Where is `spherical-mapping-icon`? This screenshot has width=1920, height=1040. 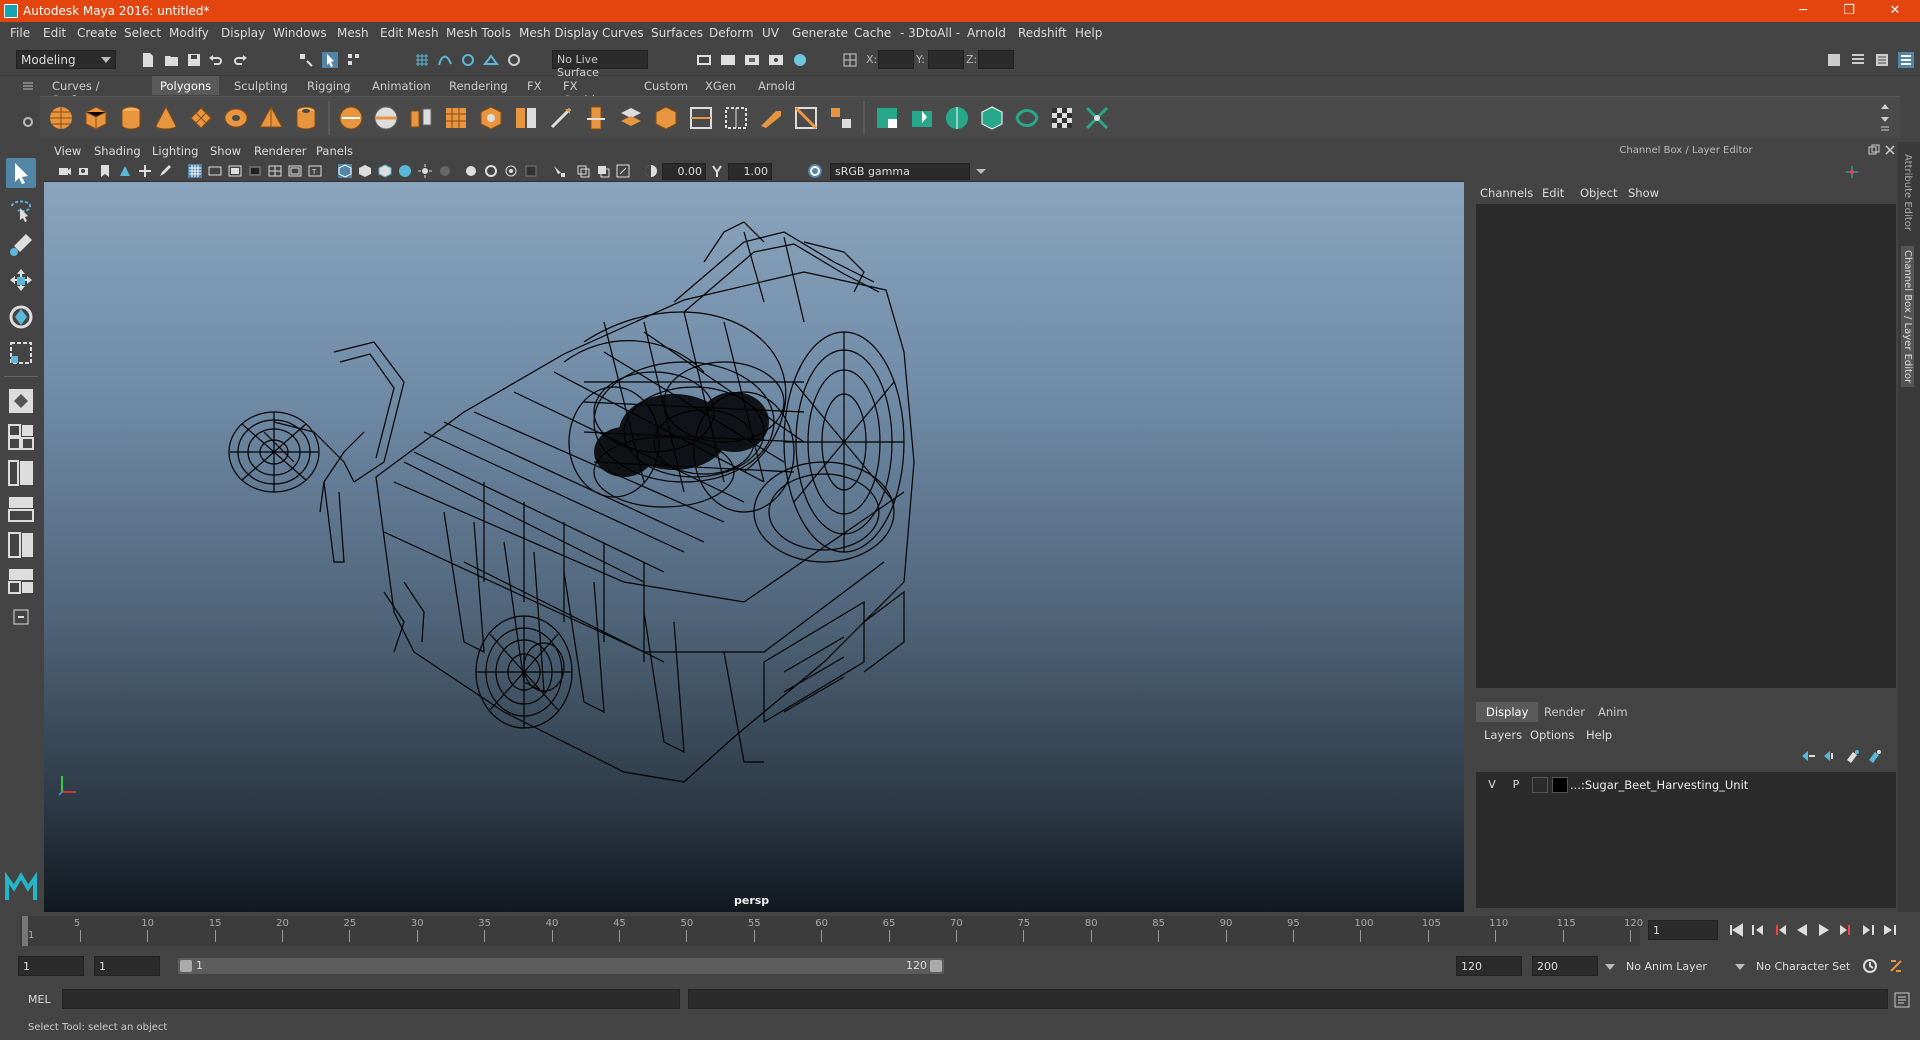 spherical-mapping-icon is located at coordinates (957, 118).